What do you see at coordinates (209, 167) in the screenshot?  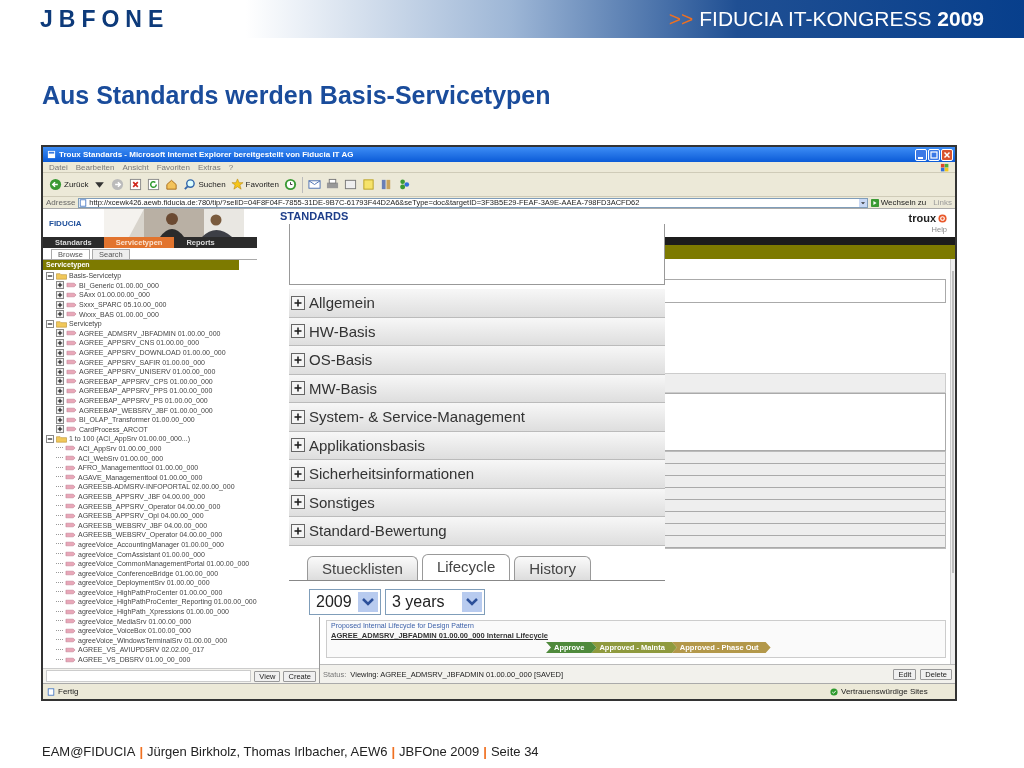 I see `menu-item: Extras` at bounding box center [209, 167].